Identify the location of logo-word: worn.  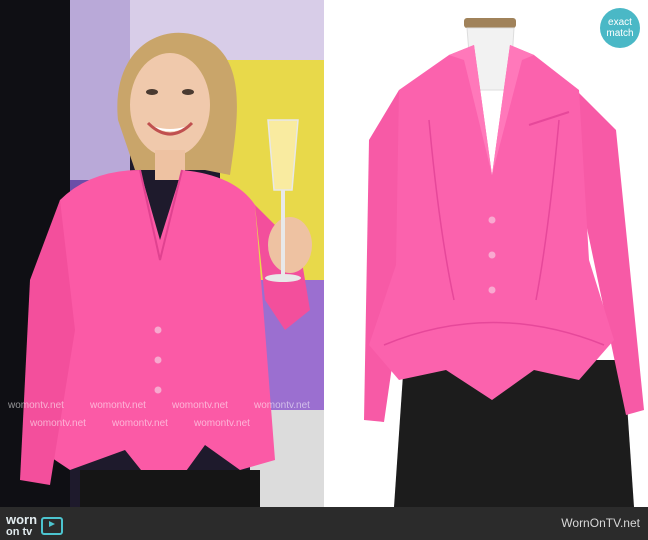
(22, 519).